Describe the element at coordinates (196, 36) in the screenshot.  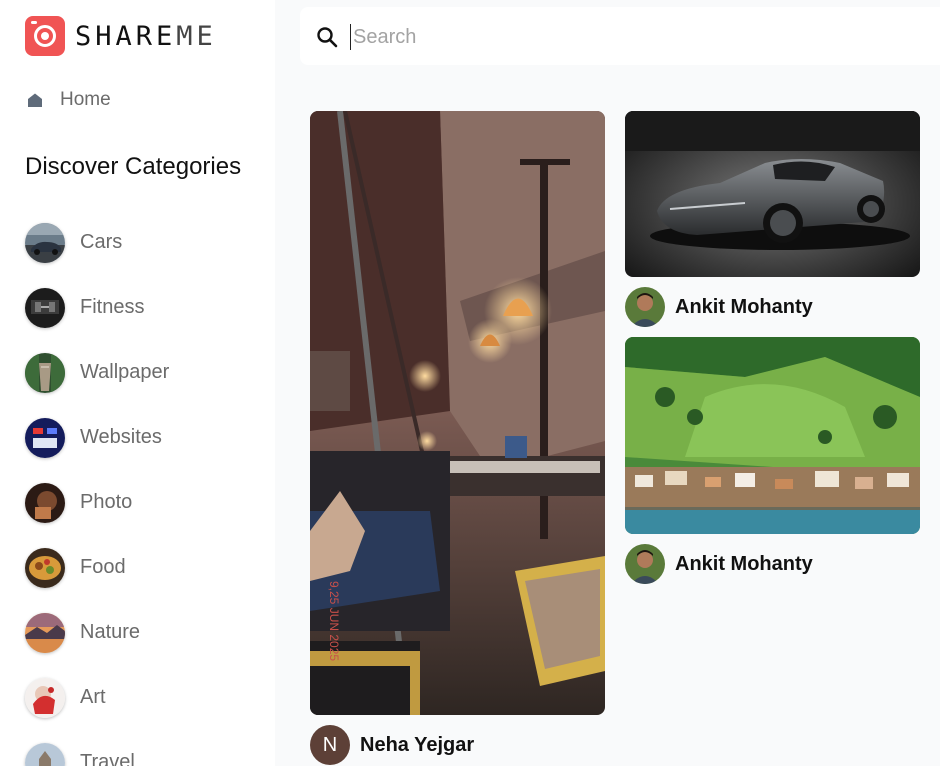
I see `brand-name-light: ME` at that location.